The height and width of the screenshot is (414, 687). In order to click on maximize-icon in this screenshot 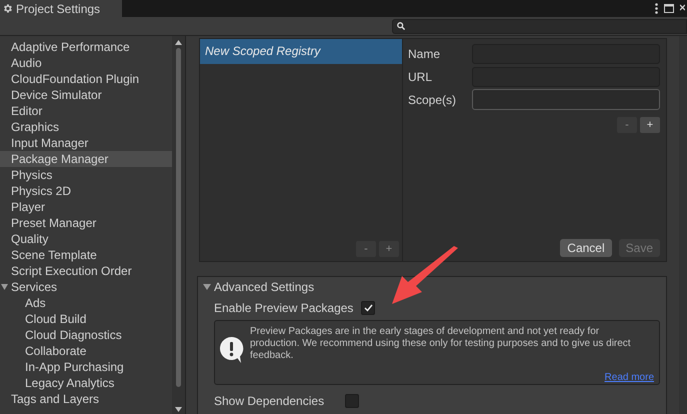, I will do `click(669, 8)`.